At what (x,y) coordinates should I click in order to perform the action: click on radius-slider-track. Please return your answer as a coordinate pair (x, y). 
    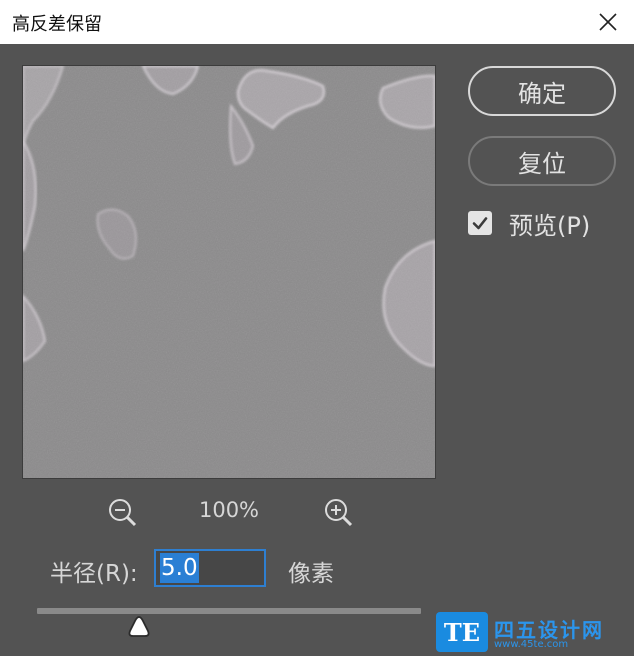
    Looking at the image, I should click on (229, 611).